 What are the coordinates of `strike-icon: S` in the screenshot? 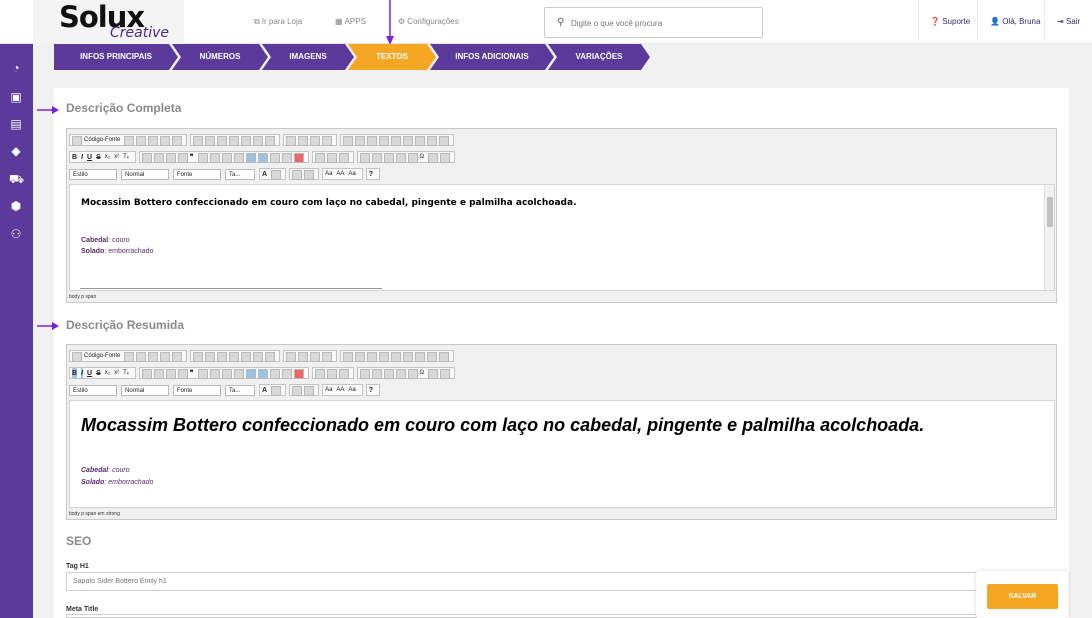 It's located at (98, 373).